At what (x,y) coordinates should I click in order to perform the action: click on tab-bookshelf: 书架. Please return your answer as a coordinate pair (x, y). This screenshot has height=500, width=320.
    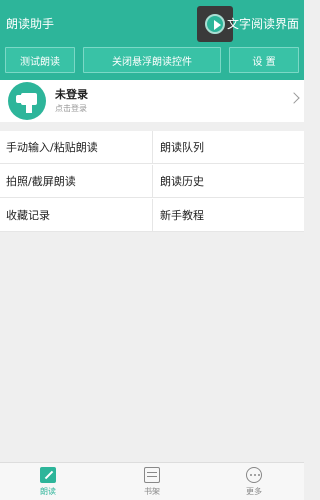
    Looking at the image, I should click on (152, 482).